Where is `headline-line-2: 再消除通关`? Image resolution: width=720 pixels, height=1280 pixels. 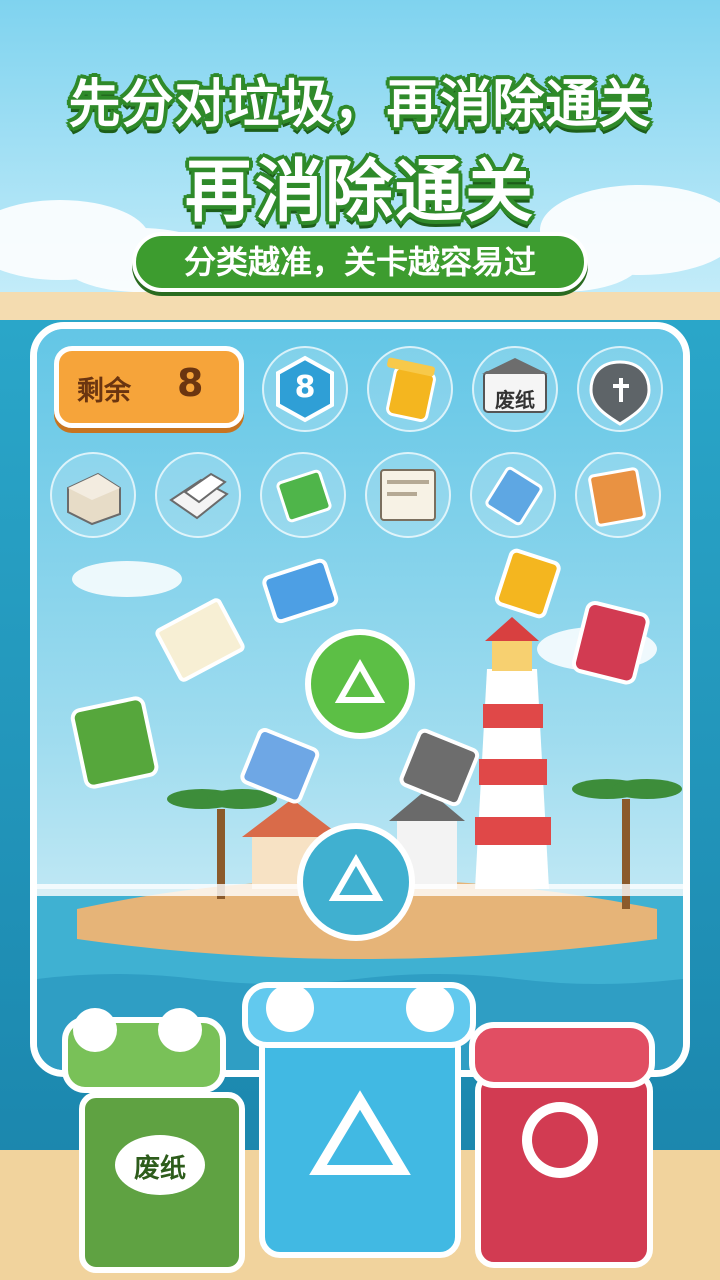 headline-line-2: 再消除通关 is located at coordinates (359, 192).